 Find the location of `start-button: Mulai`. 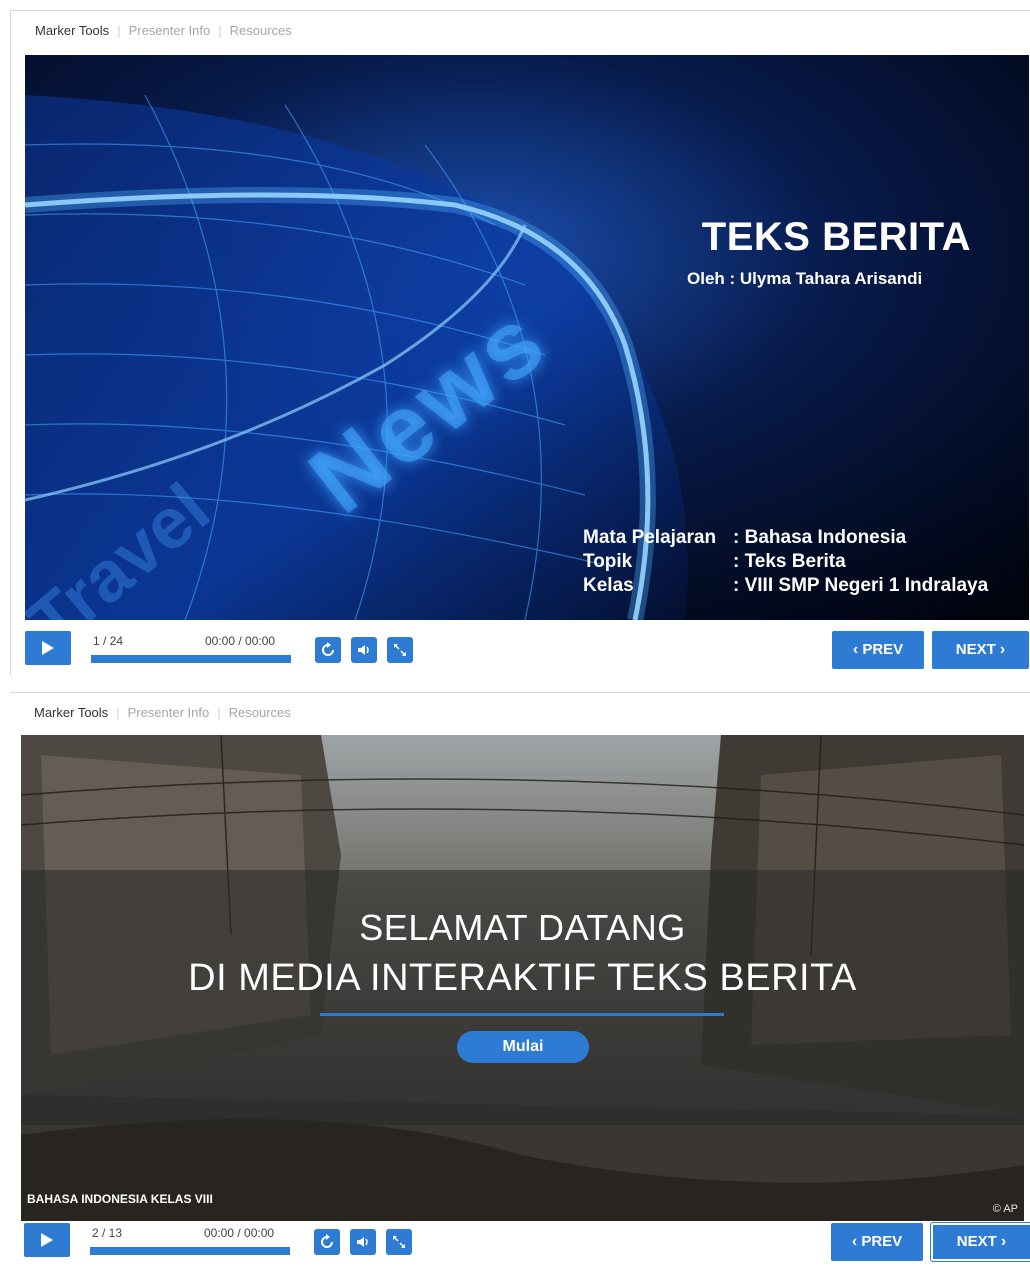

start-button: Mulai is located at coordinates (523, 1047).